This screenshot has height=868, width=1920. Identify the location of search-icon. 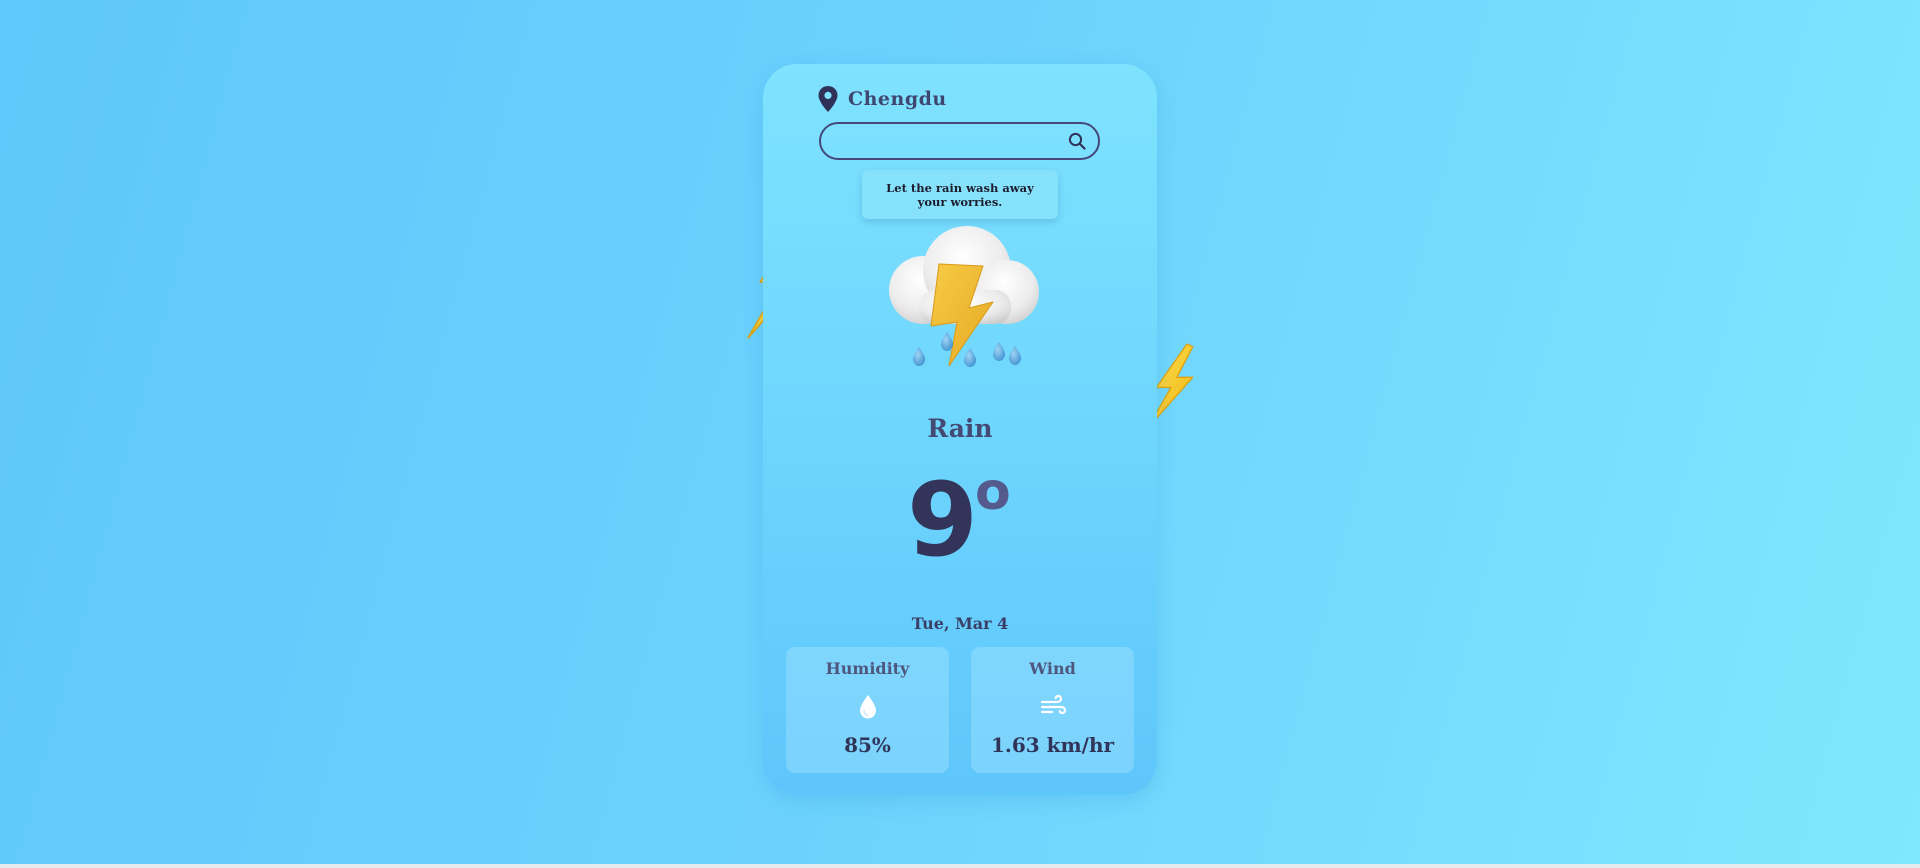
(1077, 141).